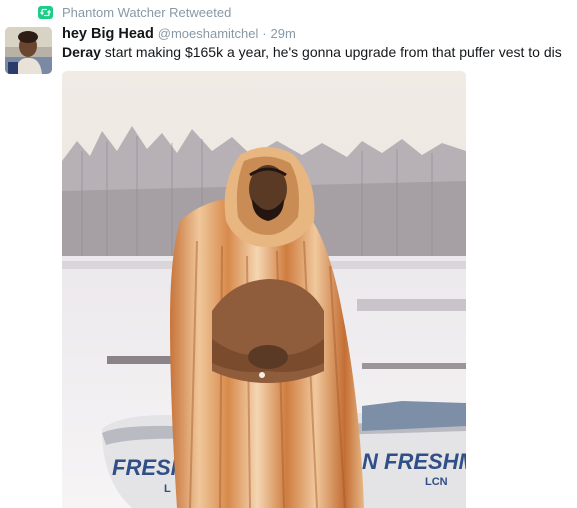  I want to click on tweet-timestamp: 29m, so click(283, 33).